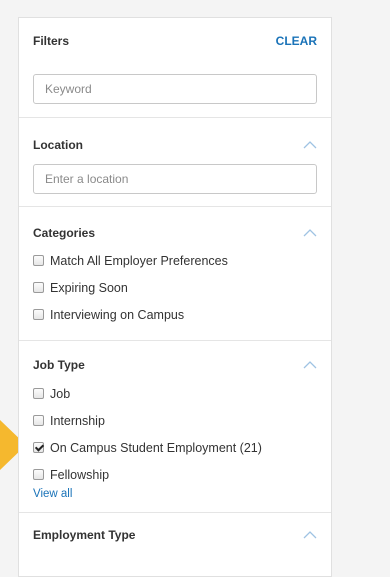 The height and width of the screenshot is (577, 390). What do you see at coordinates (80, 474) in the screenshot?
I see `option-label: Fellowship` at bounding box center [80, 474].